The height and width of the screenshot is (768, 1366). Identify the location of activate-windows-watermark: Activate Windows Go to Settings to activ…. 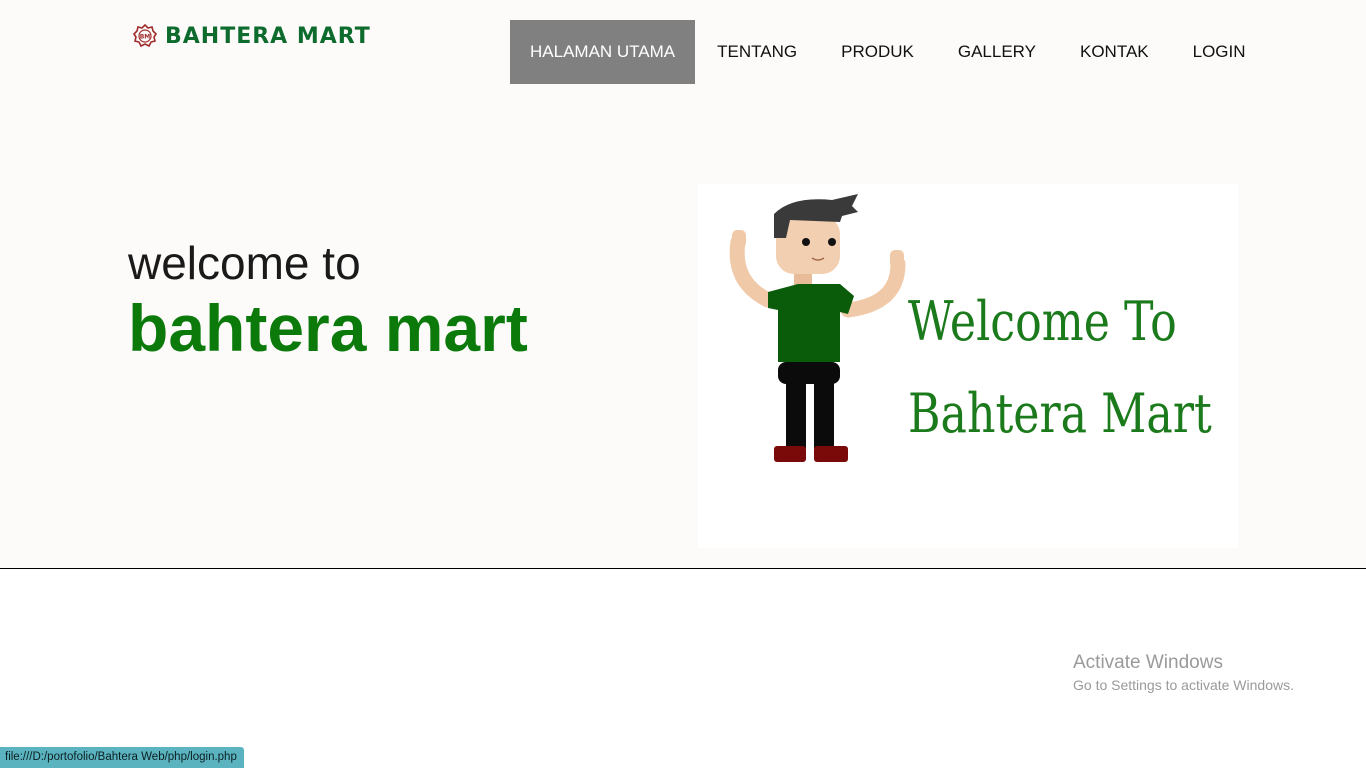
(1183, 672).